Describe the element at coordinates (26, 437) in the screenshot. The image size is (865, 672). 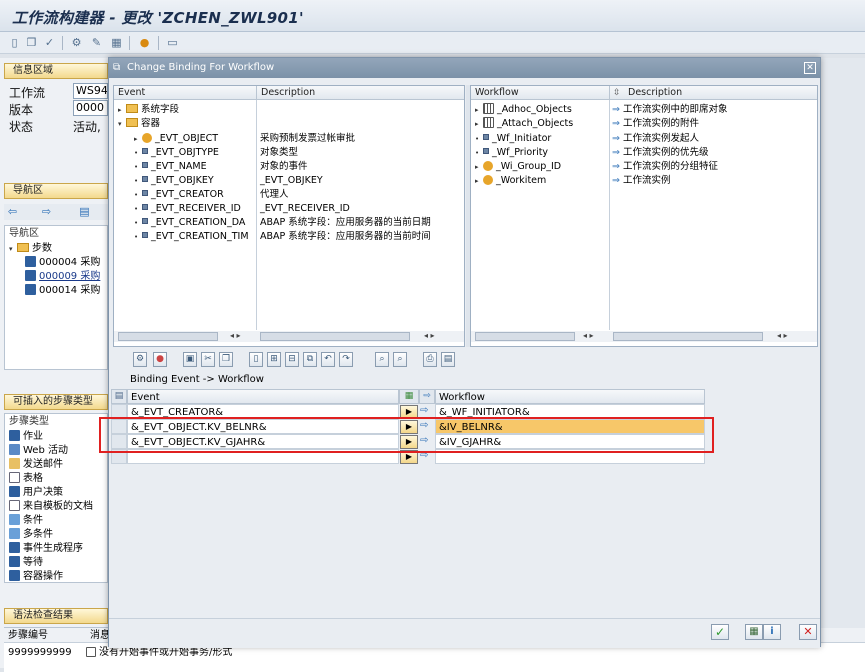
I see `step-type-item: 作业` at that location.